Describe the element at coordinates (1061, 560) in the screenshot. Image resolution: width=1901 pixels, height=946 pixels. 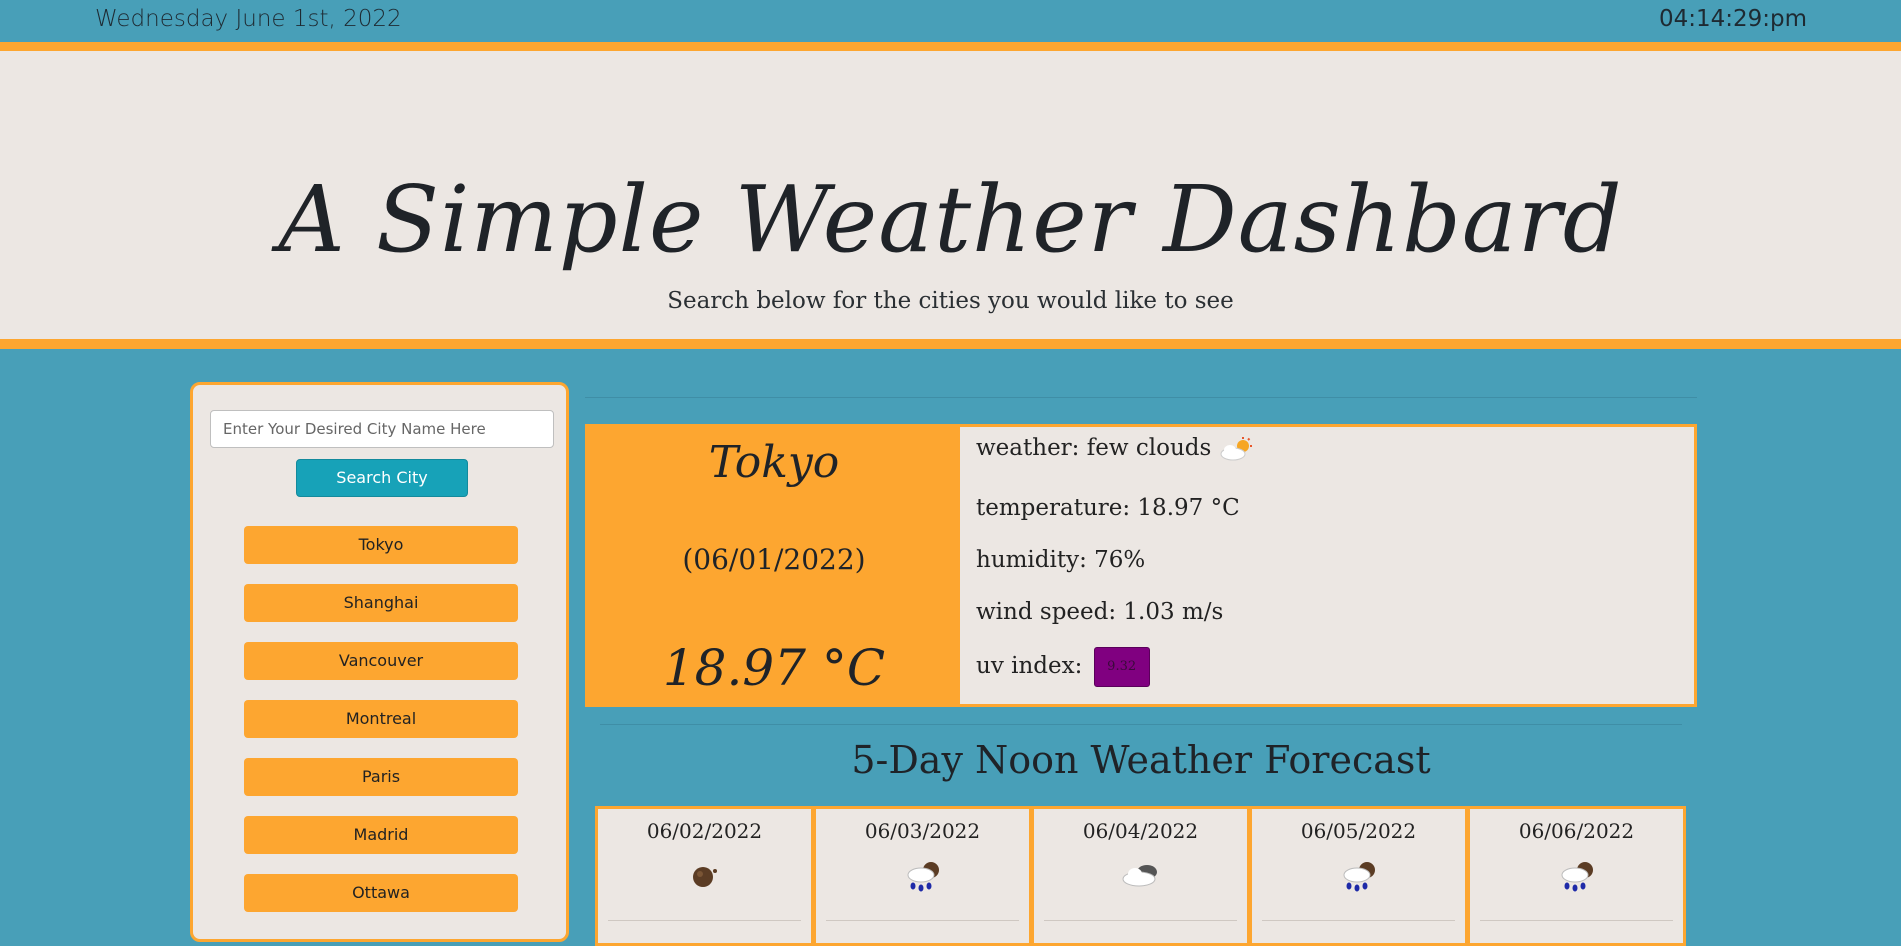
I see `humidity-detail: humidity: 76%` at that location.